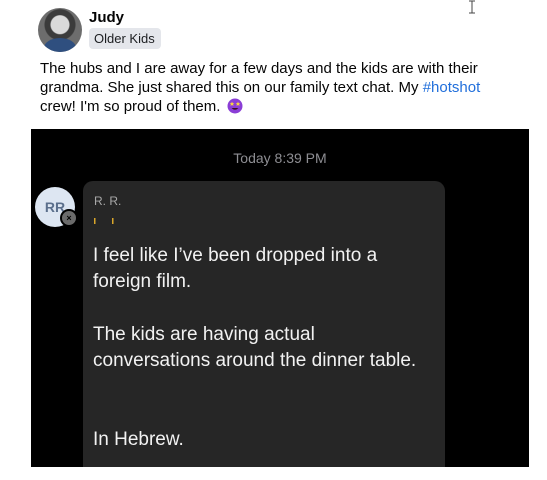 The image size is (547, 480). What do you see at coordinates (69, 218) in the screenshot?
I see `close-badge-icon: ×` at bounding box center [69, 218].